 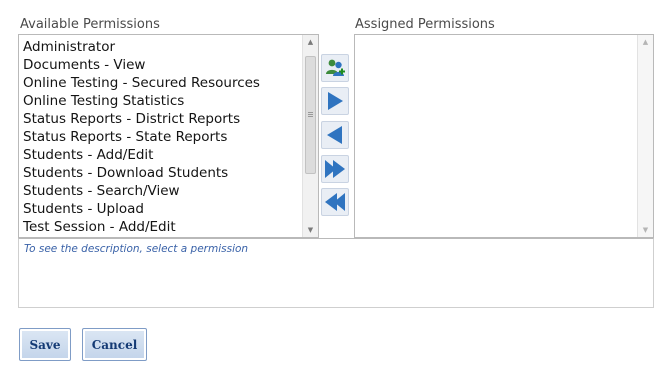 I want to click on list-item: Status Reports - State Reports, so click(x=161, y=137).